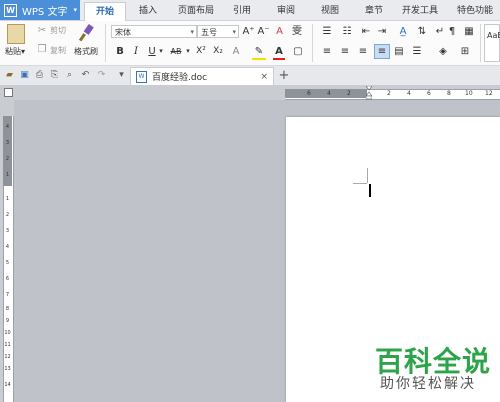  What do you see at coordinates (279, 59) in the screenshot?
I see `font-color-swatch` at bounding box center [279, 59].